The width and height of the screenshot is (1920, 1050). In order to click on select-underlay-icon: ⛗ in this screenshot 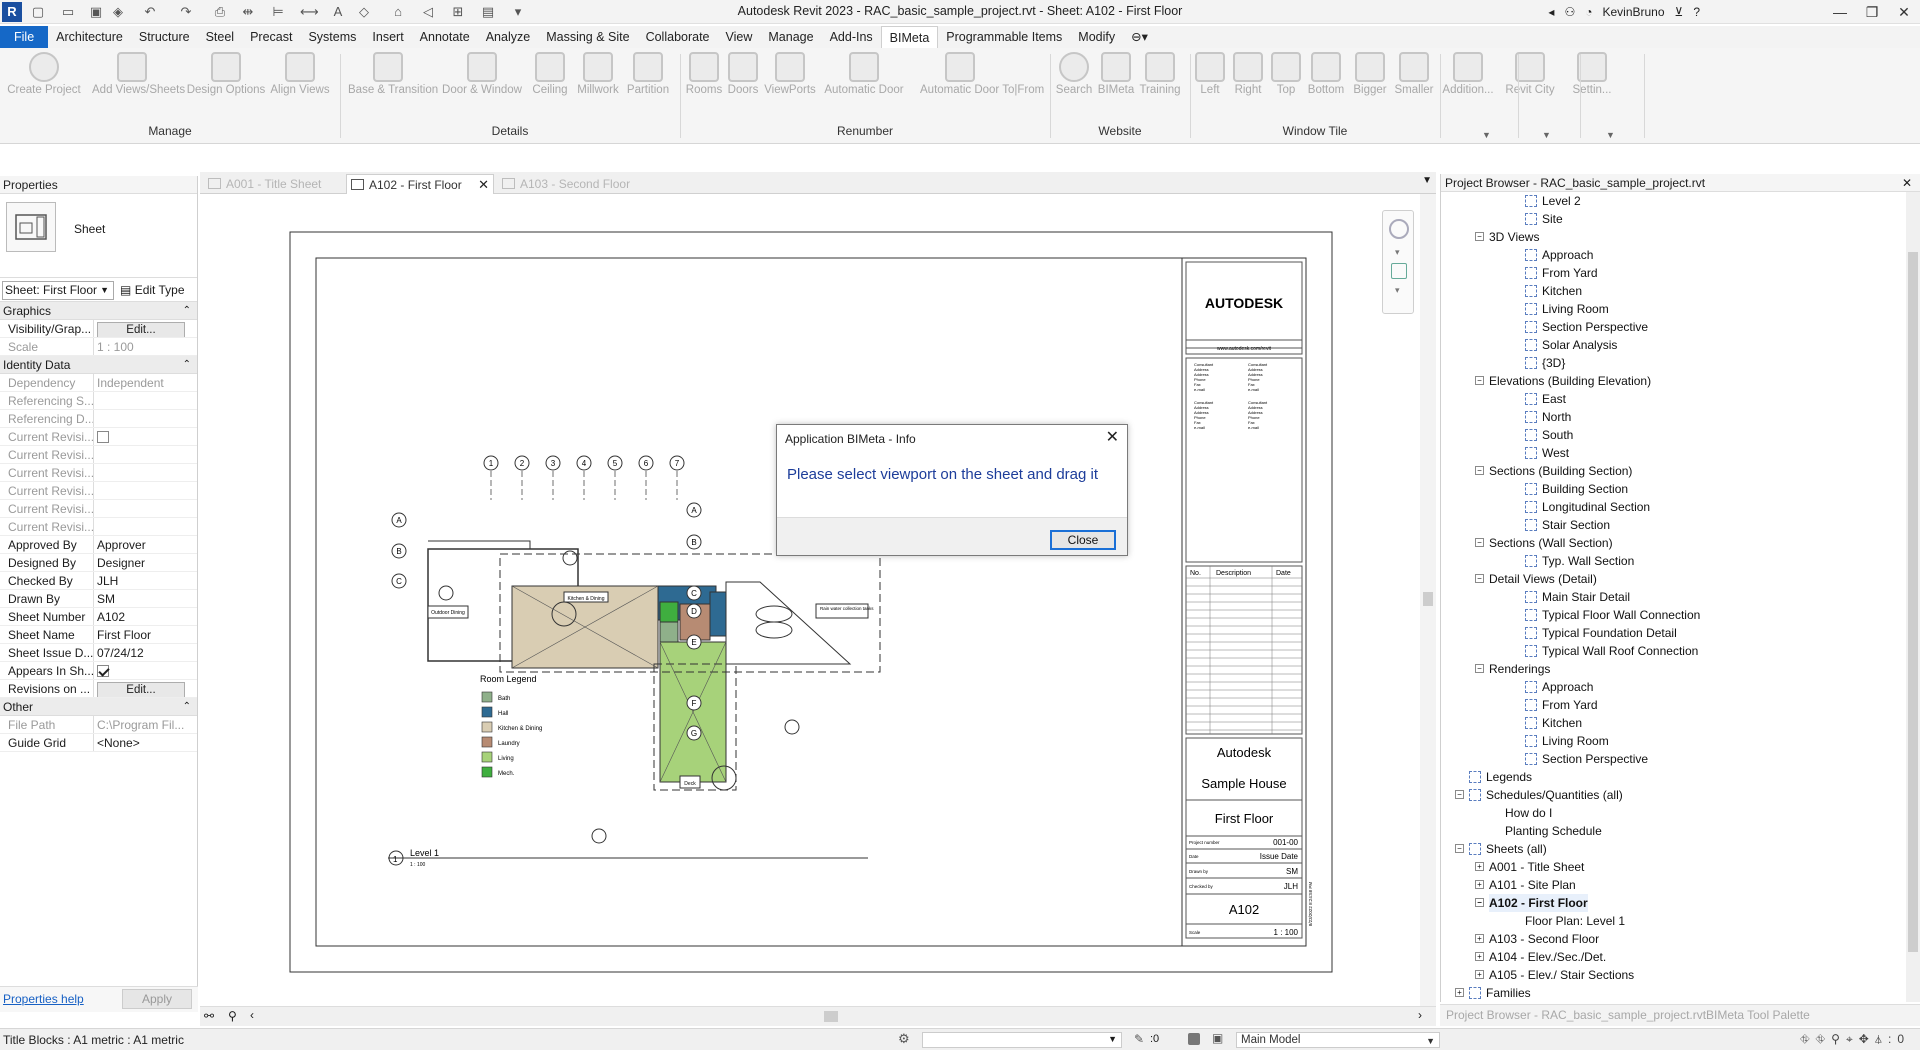, I will do `click(1824, 1039)`.